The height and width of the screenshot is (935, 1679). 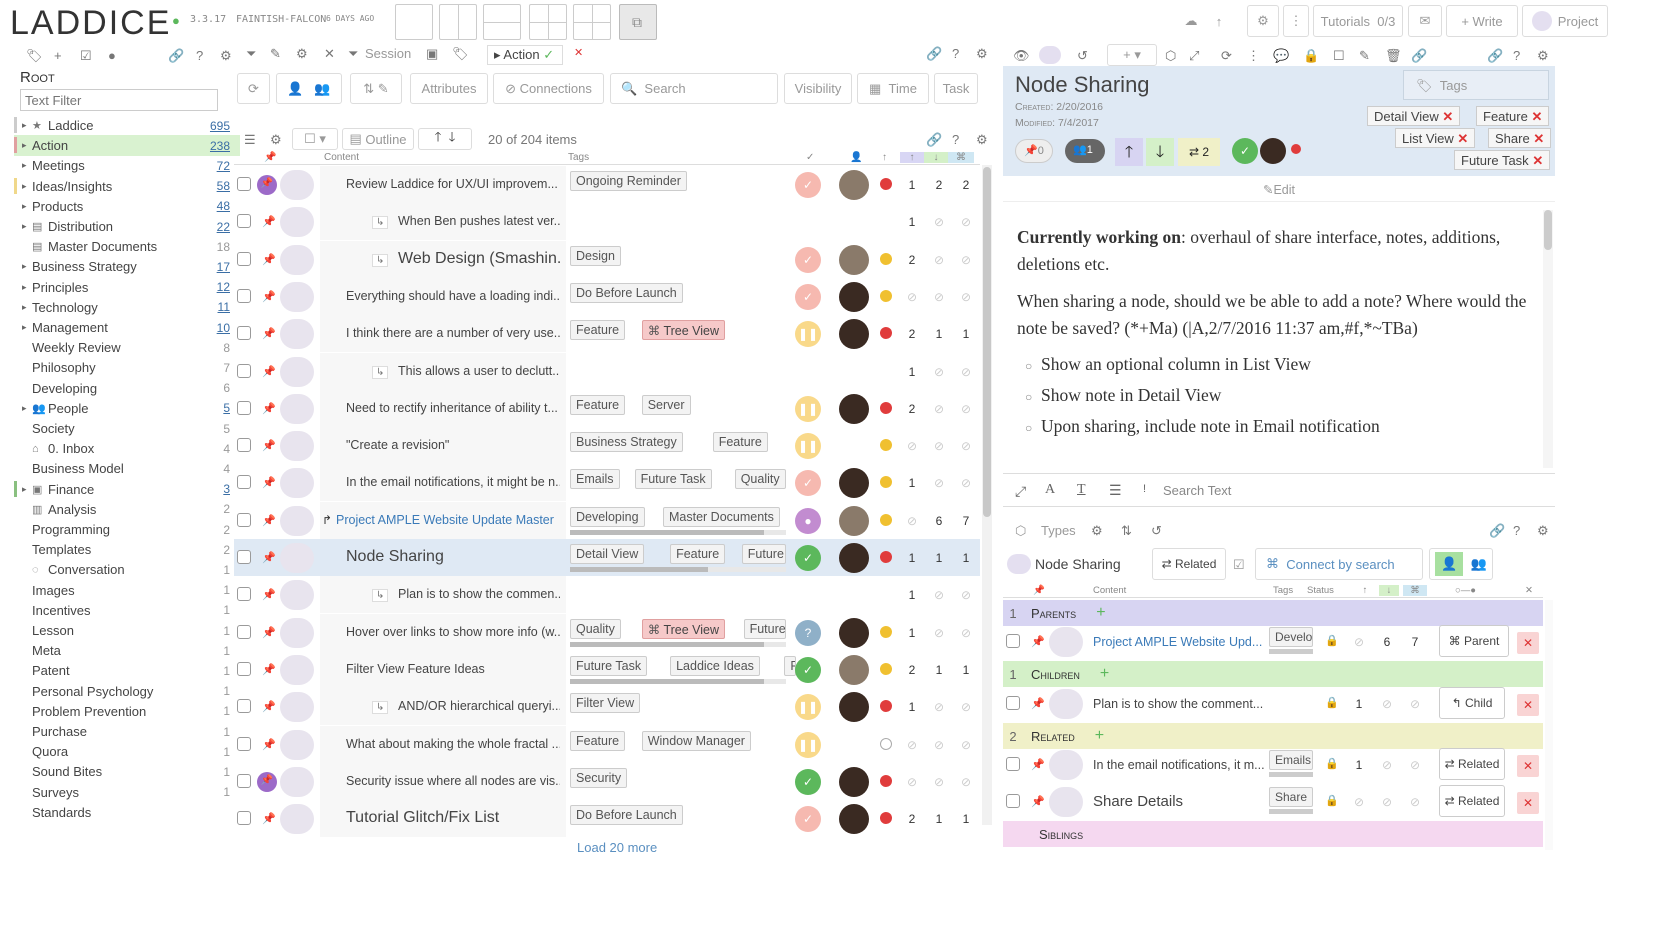 What do you see at coordinates (1219, 21) in the screenshot?
I see `arrow-up-icon: ↑` at bounding box center [1219, 21].